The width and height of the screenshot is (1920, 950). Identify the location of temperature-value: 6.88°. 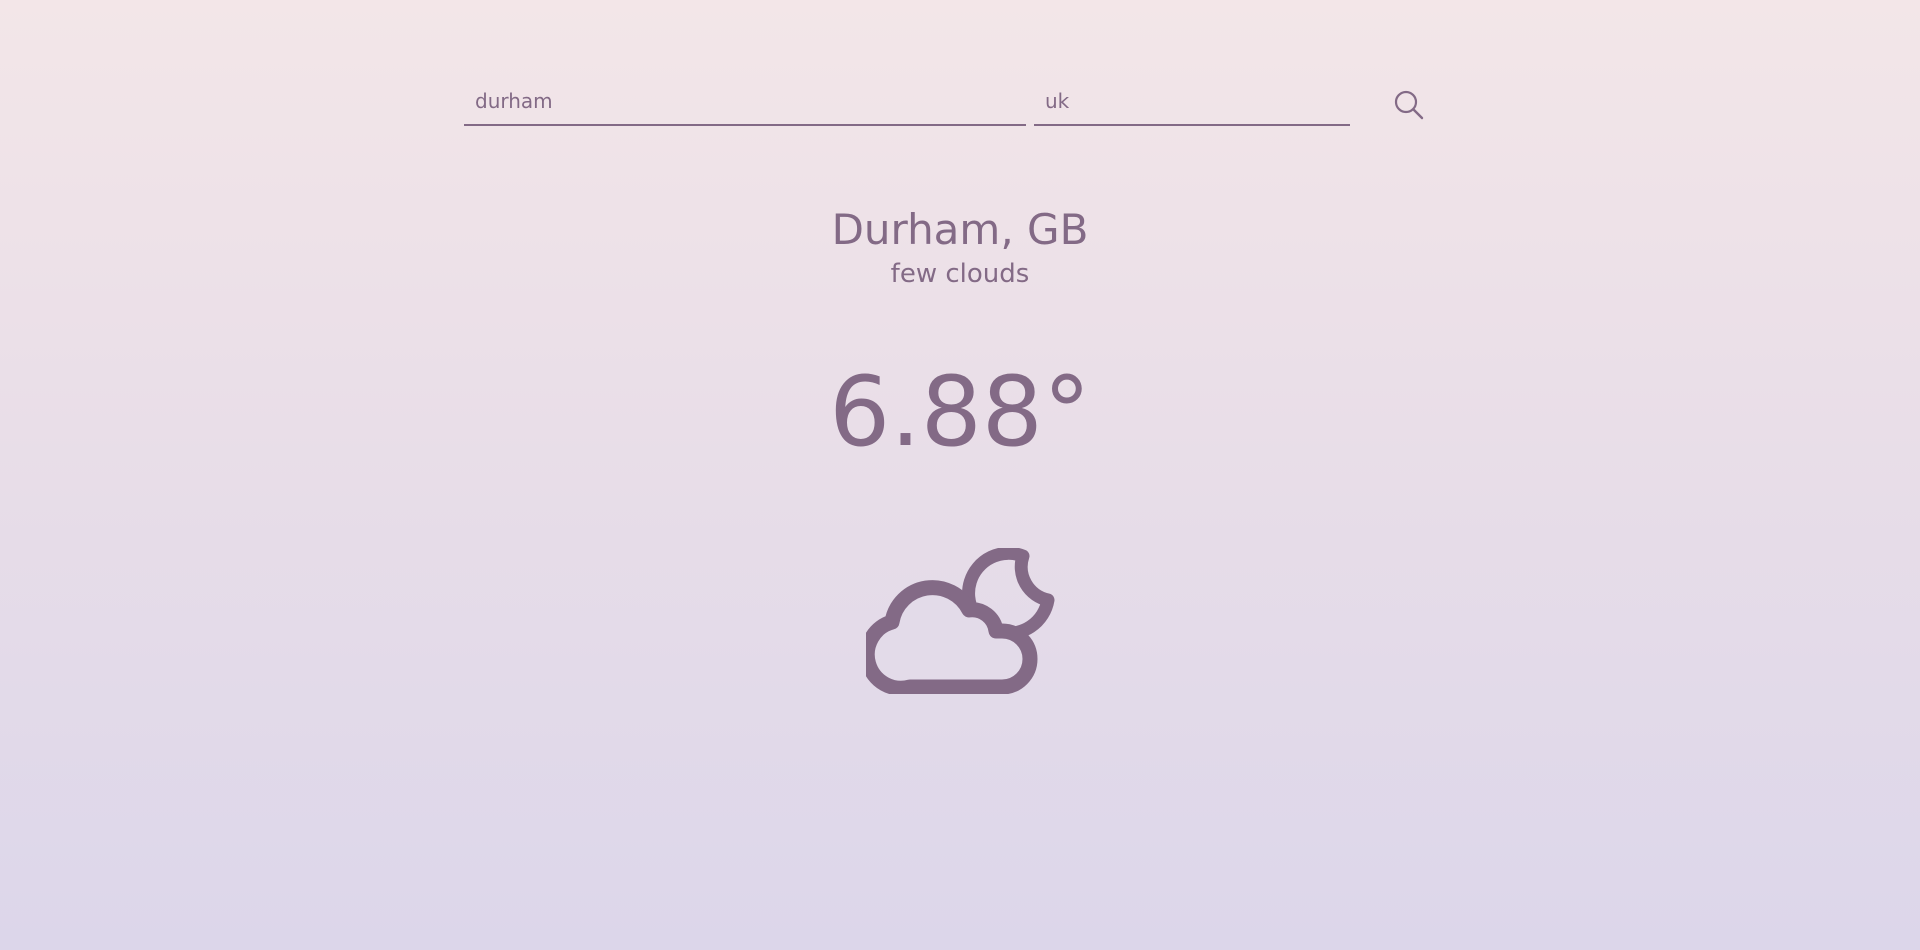
(960, 412).